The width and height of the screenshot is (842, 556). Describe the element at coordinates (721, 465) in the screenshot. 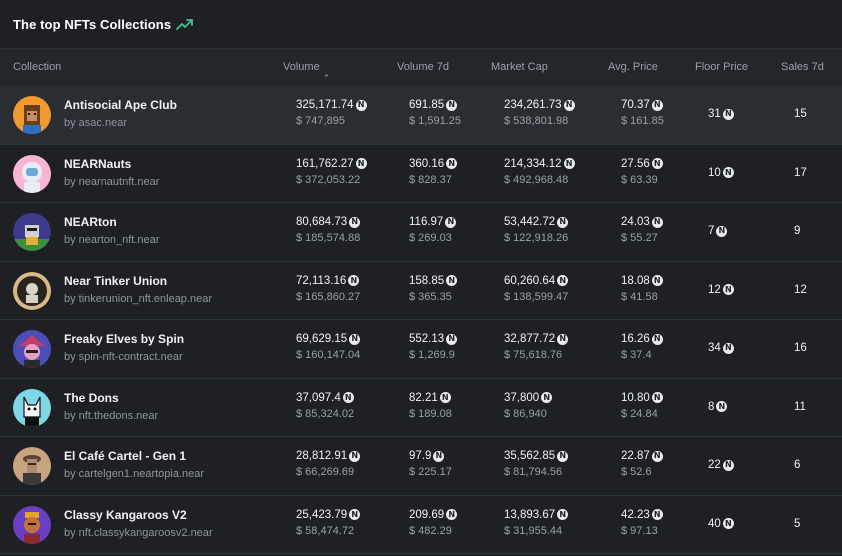

I see `floor-price-cell: 22 N` at that location.